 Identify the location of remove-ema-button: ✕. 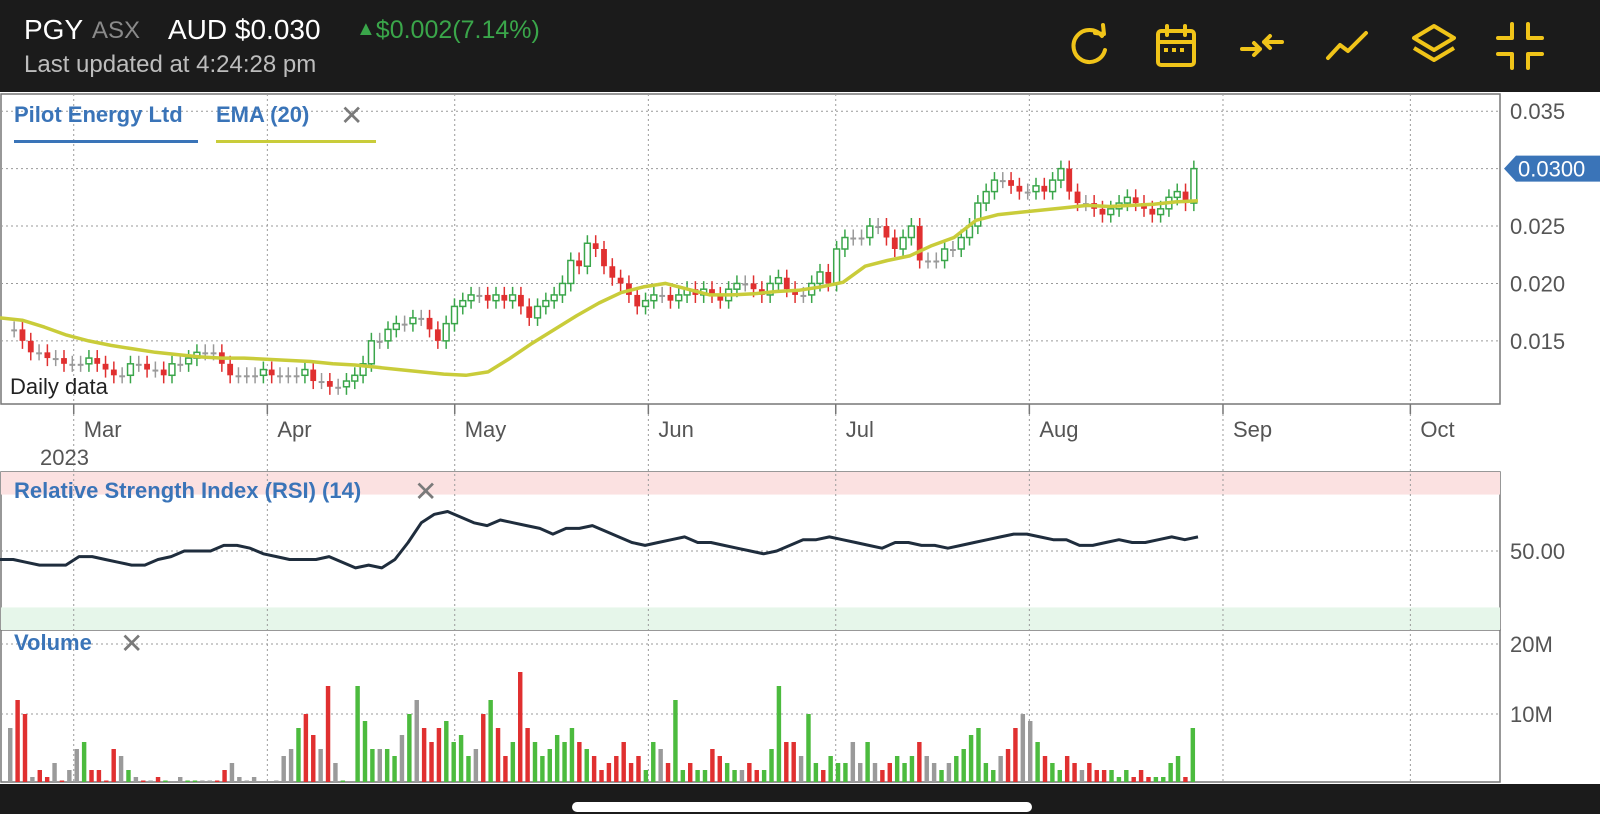
(351, 116).